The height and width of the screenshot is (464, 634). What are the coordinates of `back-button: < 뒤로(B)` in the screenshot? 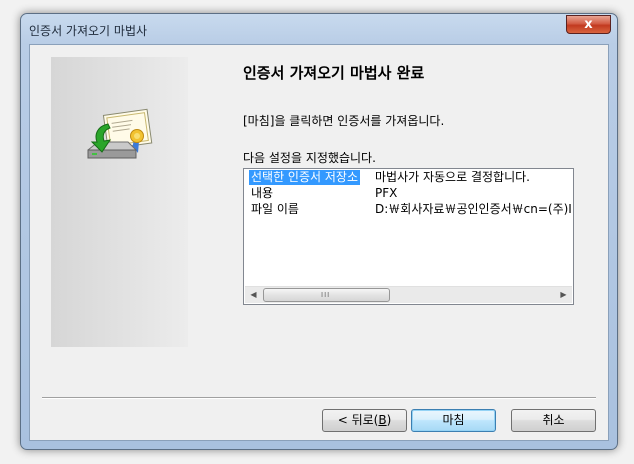 It's located at (364, 420).